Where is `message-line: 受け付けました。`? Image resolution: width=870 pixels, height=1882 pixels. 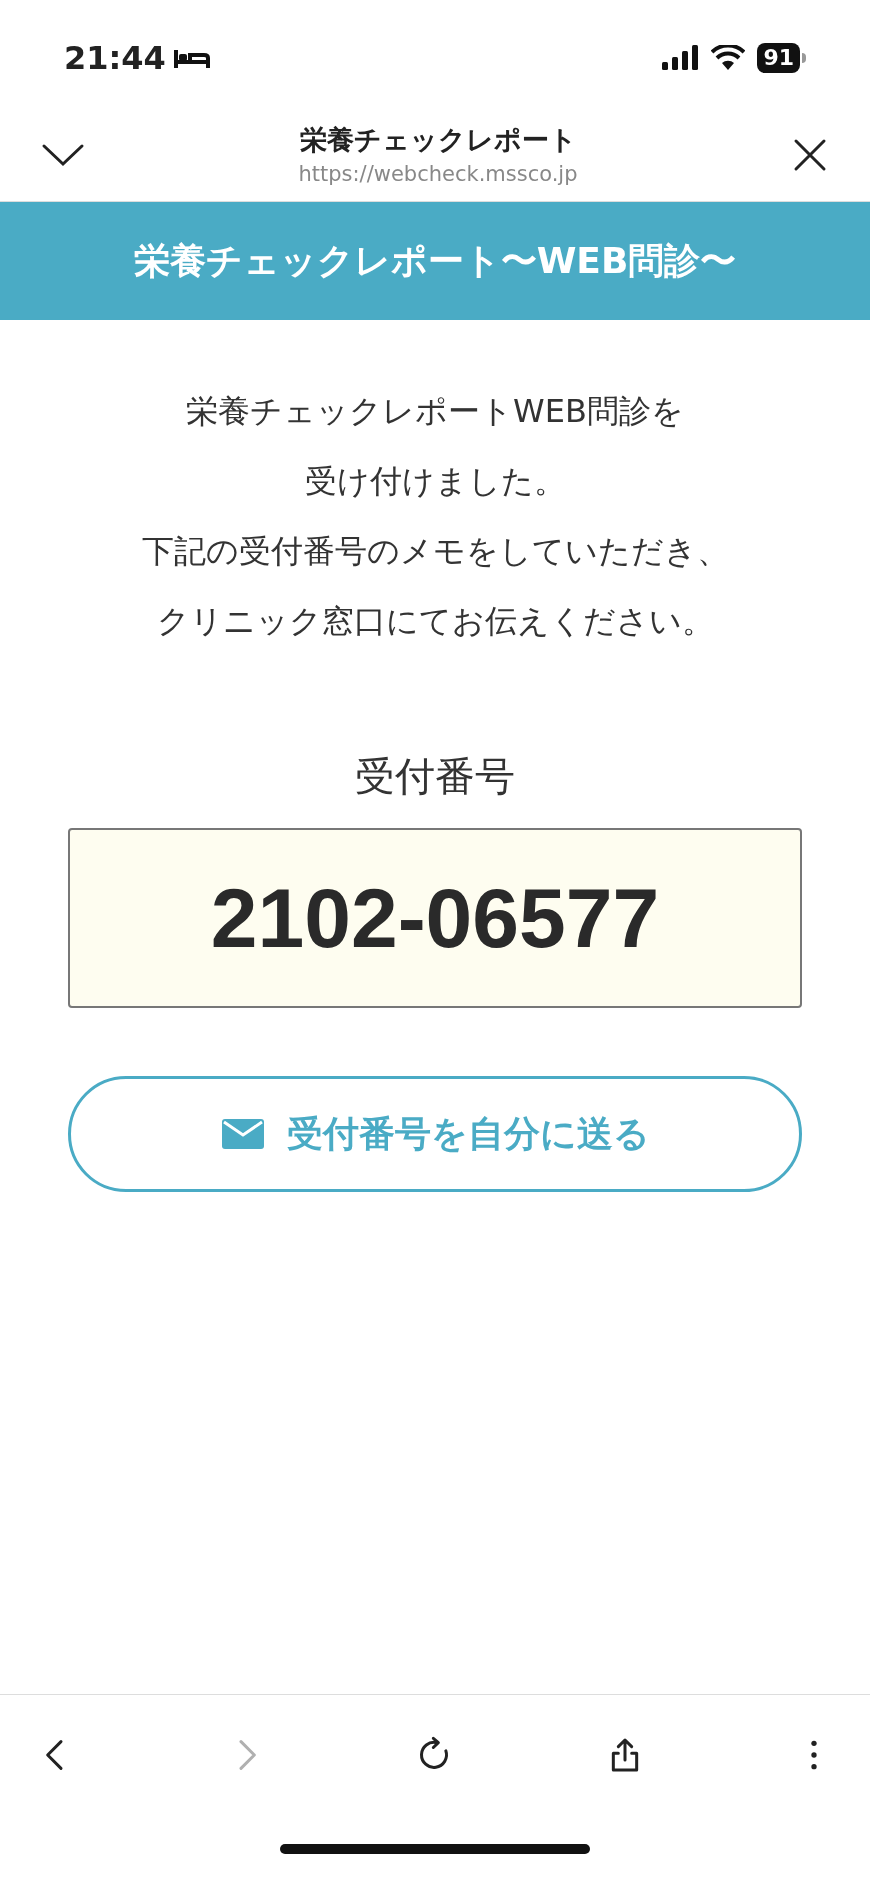 message-line: 受け付けました。 is located at coordinates (435, 481).